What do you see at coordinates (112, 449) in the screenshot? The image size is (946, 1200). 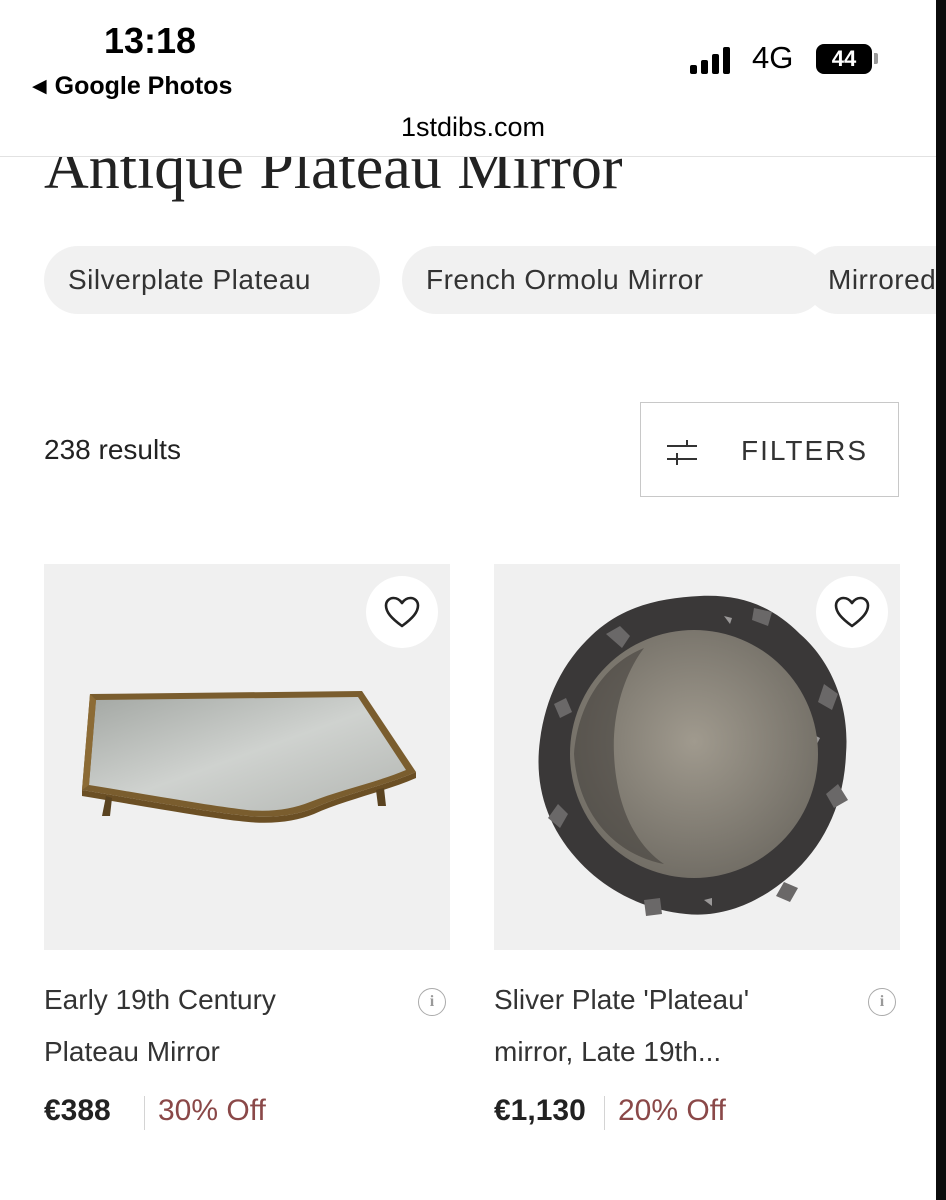 I see `results-count: 238 results` at bounding box center [112, 449].